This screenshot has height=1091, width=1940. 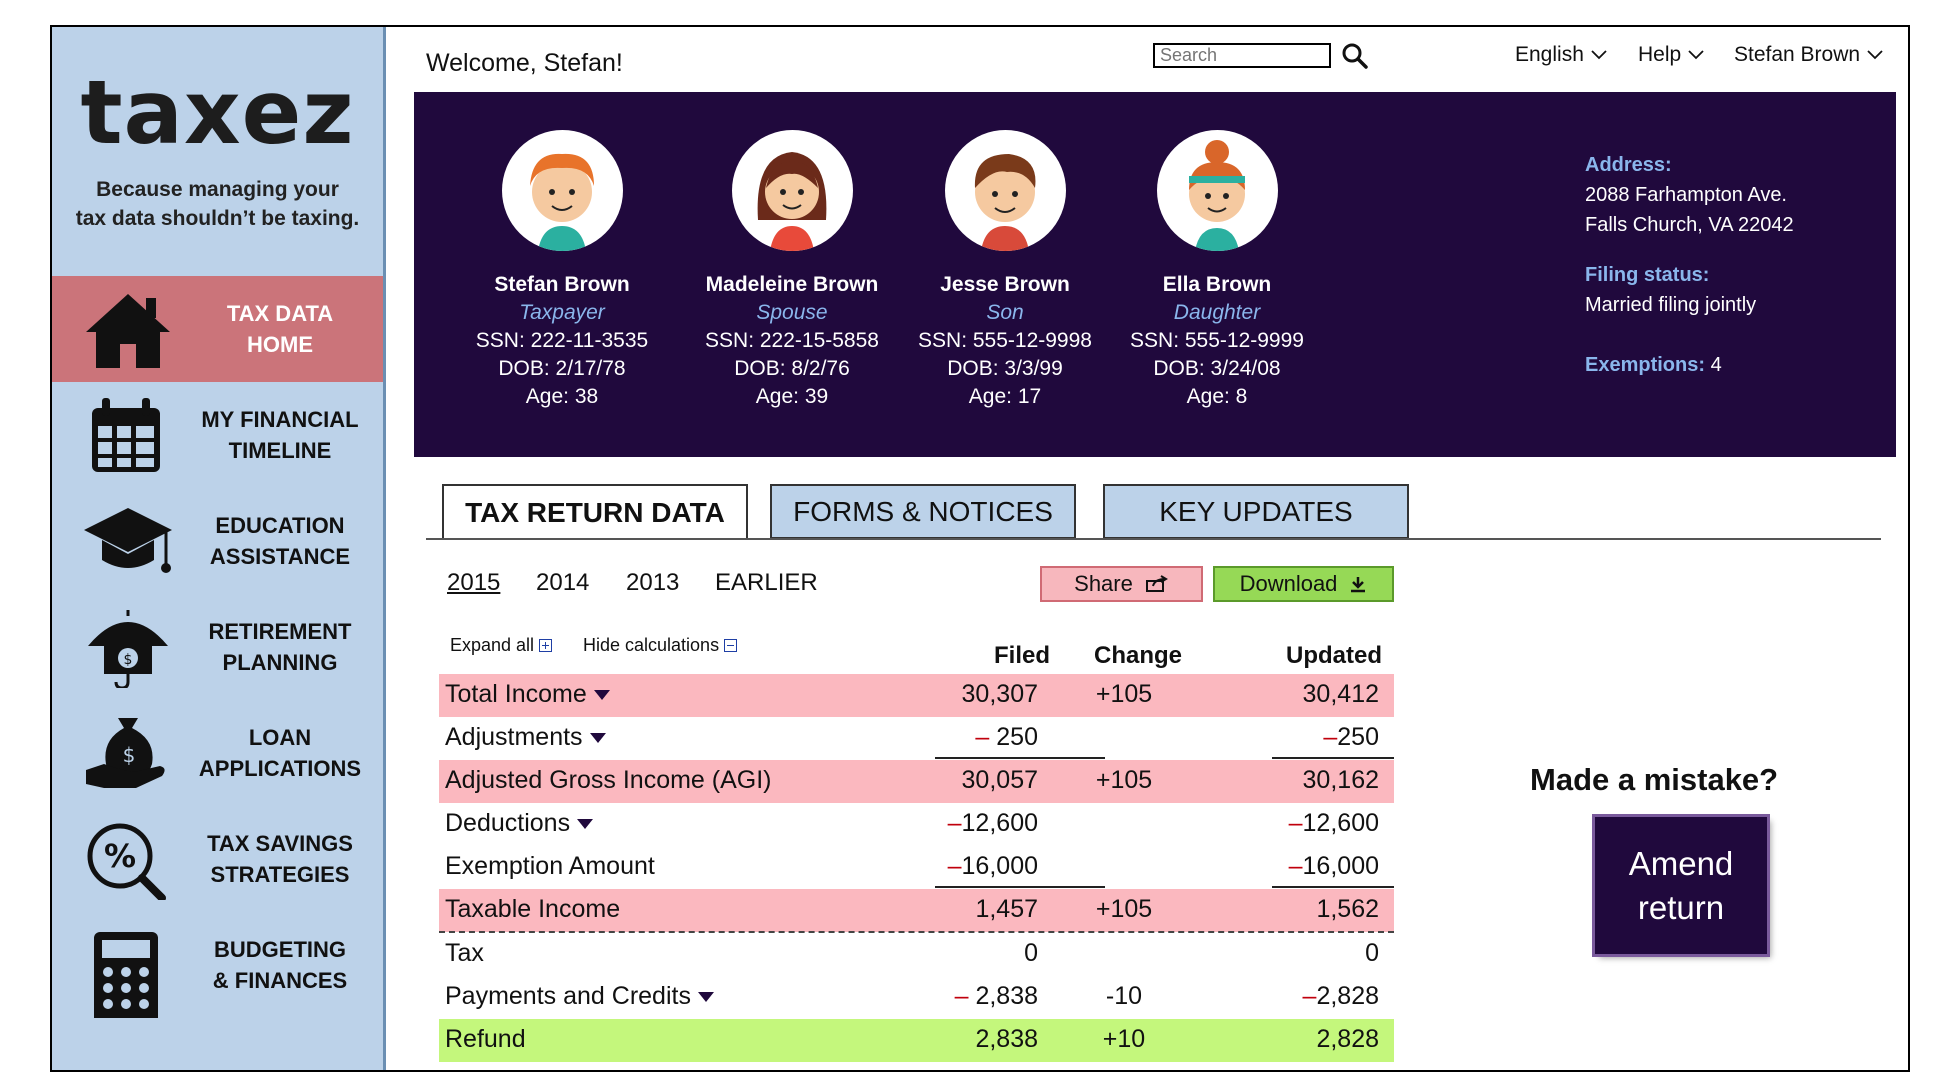 What do you see at coordinates (916, 695) in the screenshot?
I see `table-row: Total Income 30,307 +105 30,412` at bounding box center [916, 695].